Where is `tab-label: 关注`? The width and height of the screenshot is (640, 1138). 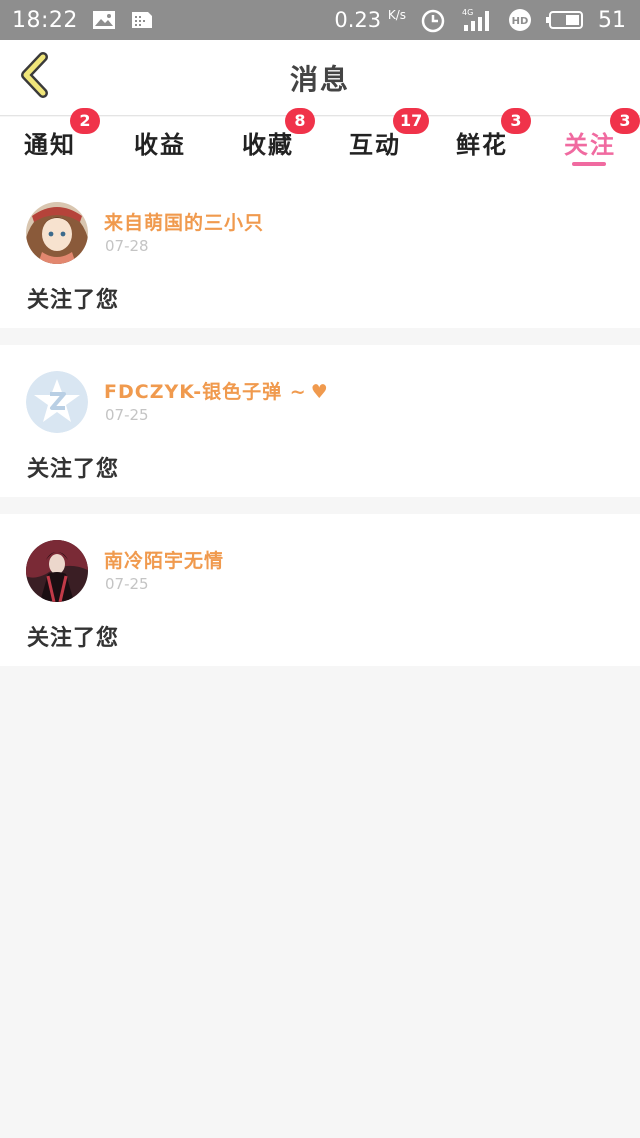 tab-label: 关注 is located at coordinates (590, 145).